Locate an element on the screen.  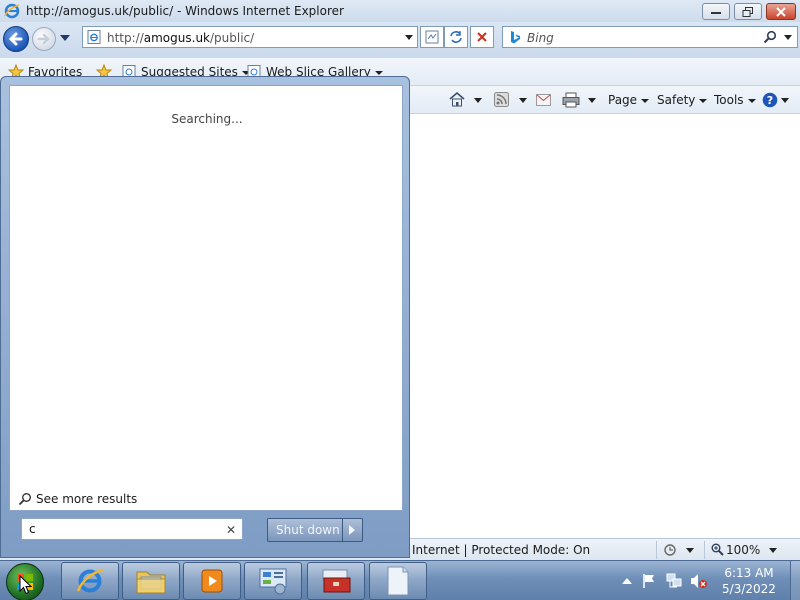
command-bar: Page Safety Tools ? is located at coordinates (605, 100).